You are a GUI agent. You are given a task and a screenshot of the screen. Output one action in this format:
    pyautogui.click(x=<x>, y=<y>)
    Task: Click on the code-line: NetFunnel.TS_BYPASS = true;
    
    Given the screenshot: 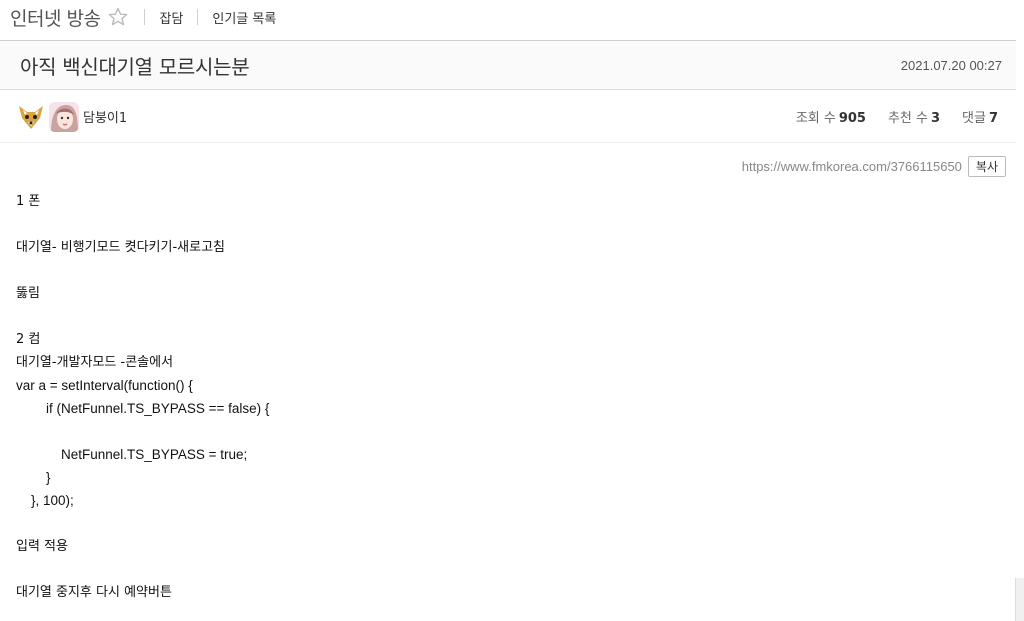 What is the action you would take?
    pyautogui.click(x=132, y=454)
    